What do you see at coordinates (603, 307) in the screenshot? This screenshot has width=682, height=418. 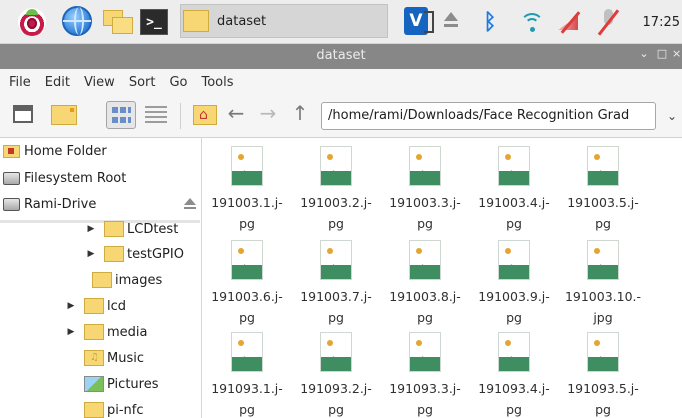 I see `file-name: 191003.10.- jpg` at bounding box center [603, 307].